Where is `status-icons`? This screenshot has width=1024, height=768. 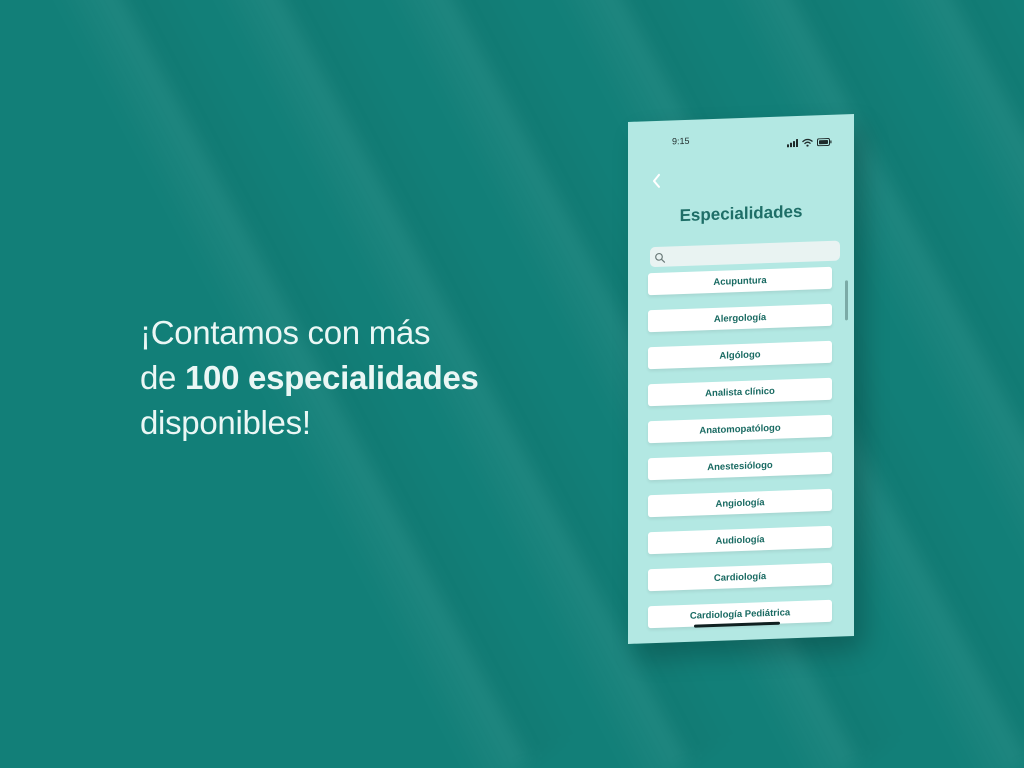 status-icons is located at coordinates (809, 143).